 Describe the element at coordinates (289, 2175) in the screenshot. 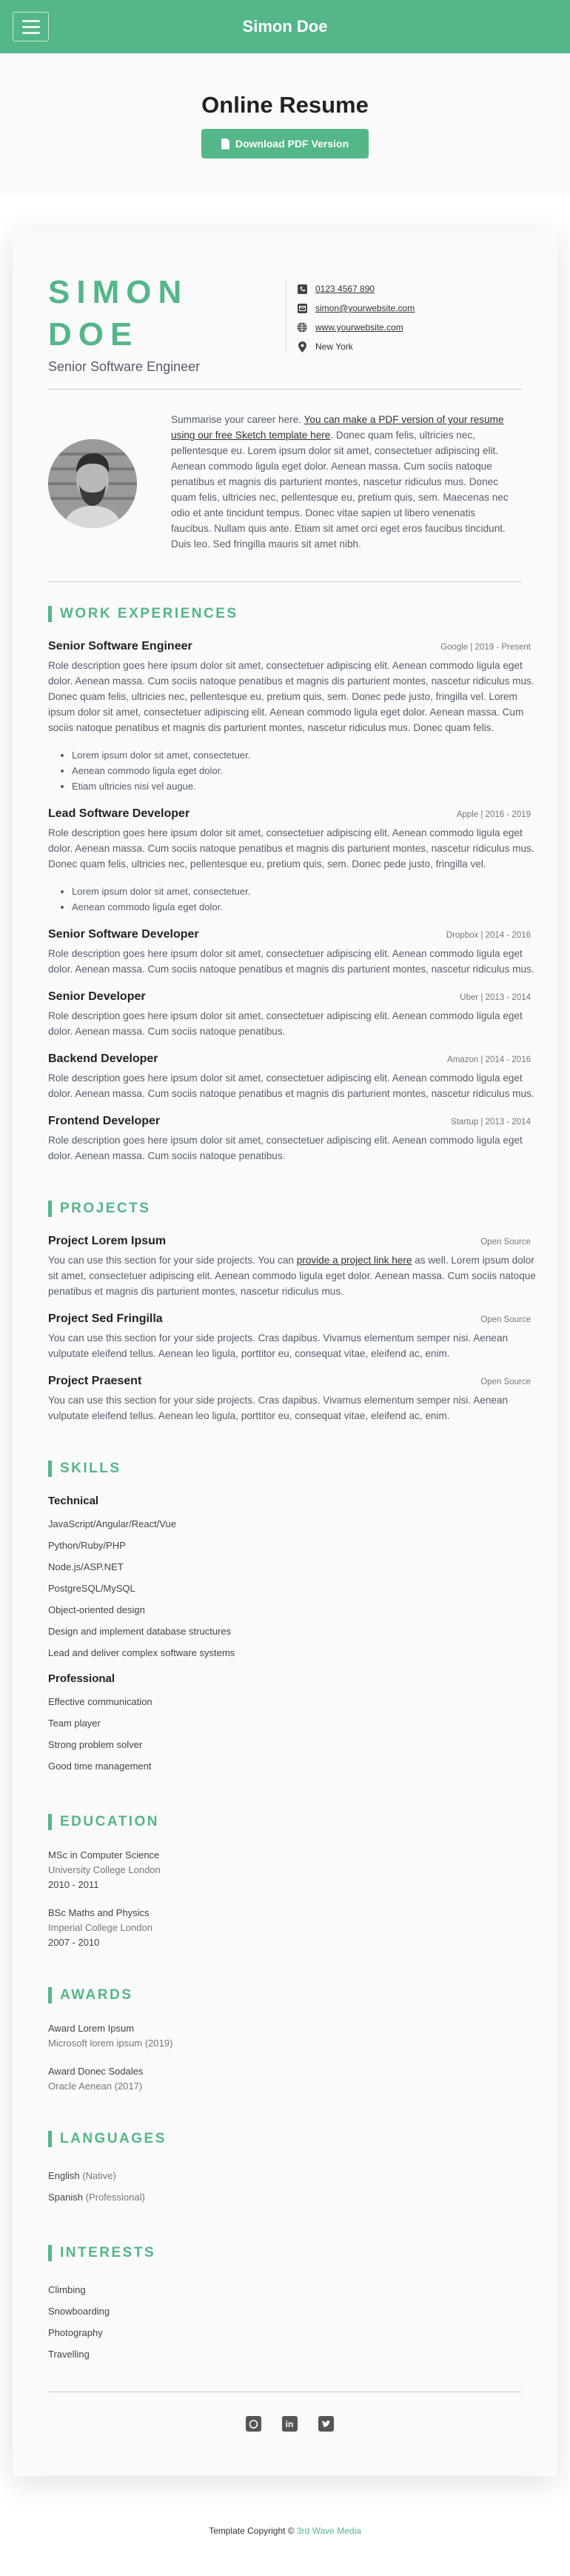

I see `language-item: English (Native)` at that location.